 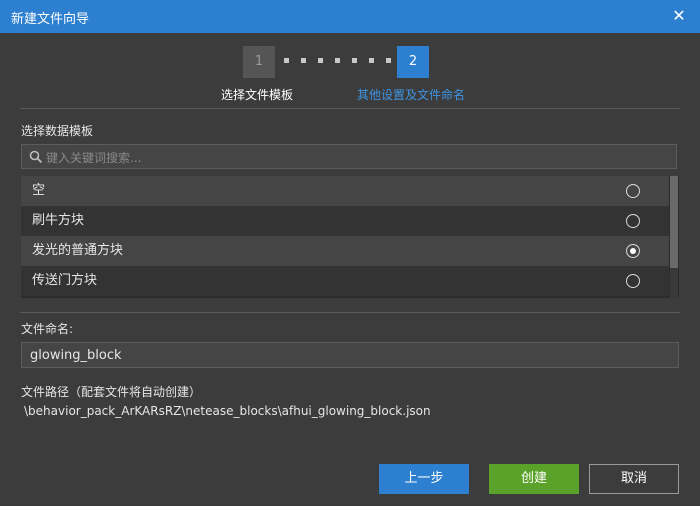 What do you see at coordinates (411, 95) in the screenshot?
I see `step-2-label: 其他设置及文件命名` at bounding box center [411, 95].